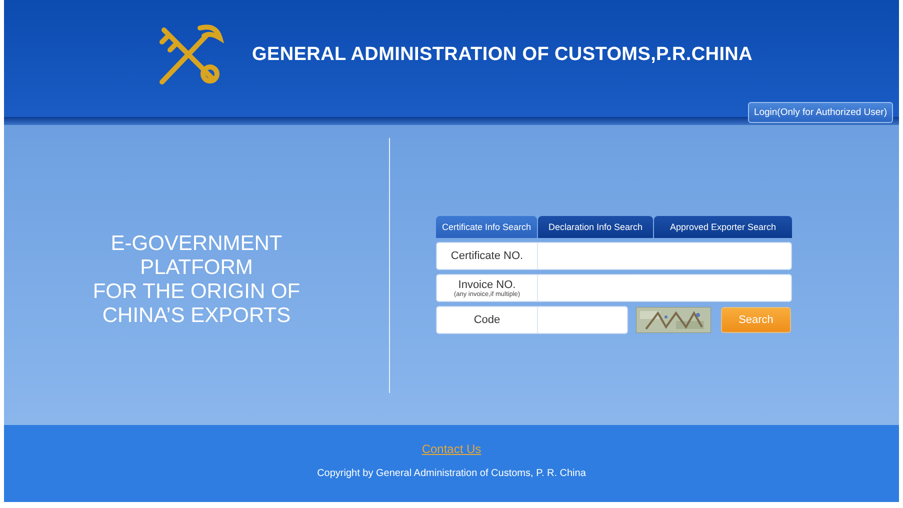  I want to click on platform-title-line: CHINA’S EXPORTS, so click(196, 316).